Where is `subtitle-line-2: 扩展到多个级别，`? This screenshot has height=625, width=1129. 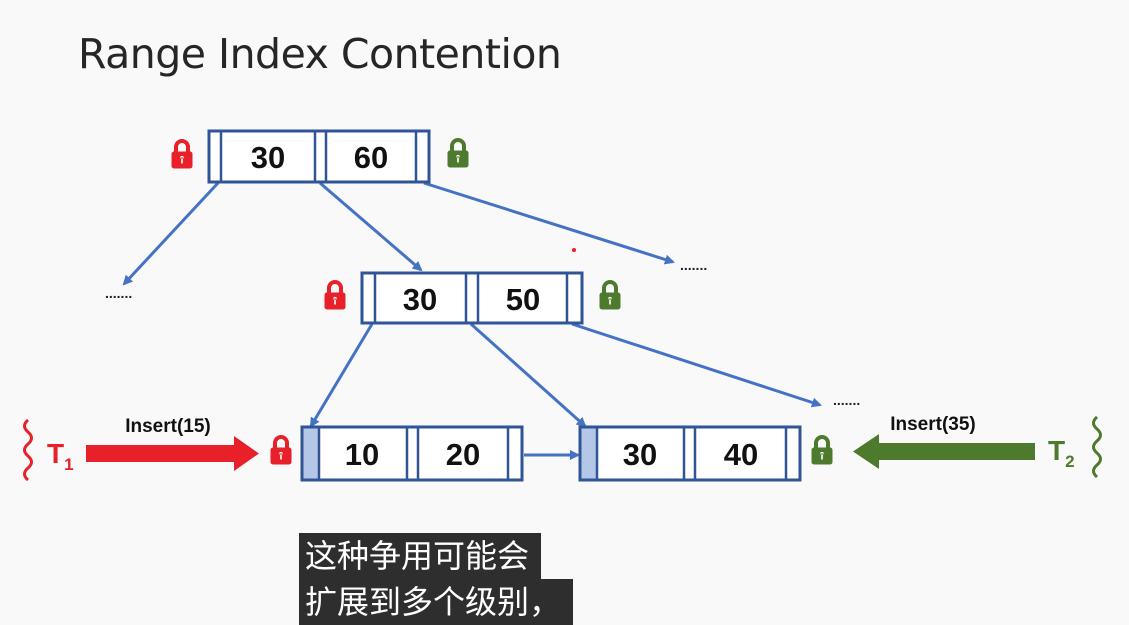 subtitle-line-2: 扩展到多个级别， is located at coordinates (436, 602).